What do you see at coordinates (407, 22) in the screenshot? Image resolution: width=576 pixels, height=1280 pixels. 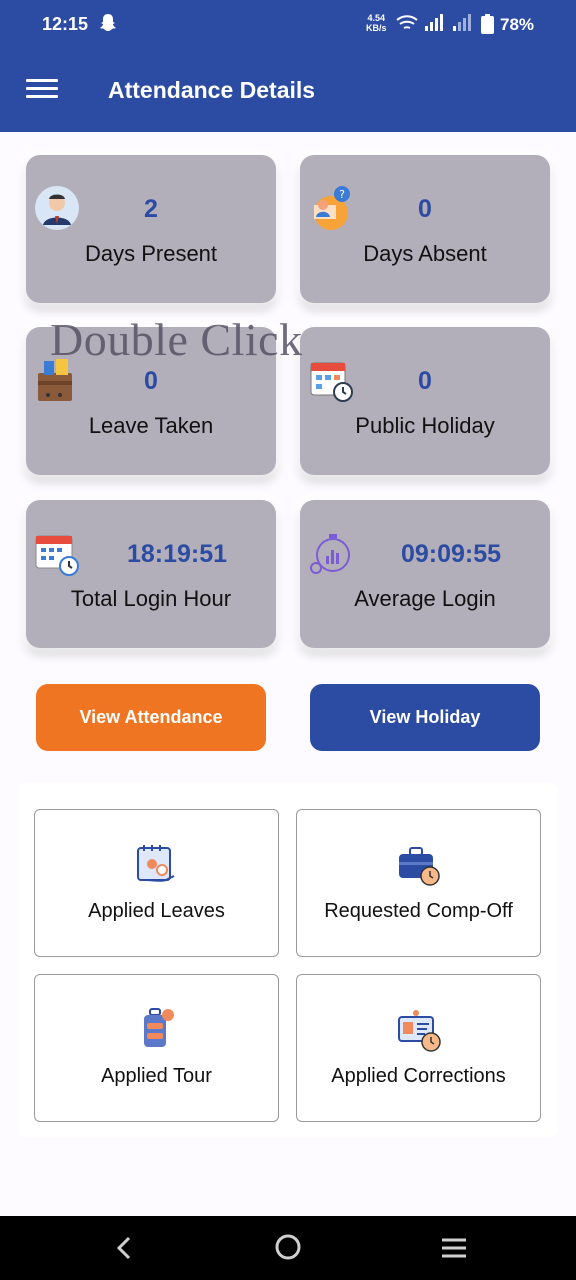 I see `wifi-icon` at bounding box center [407, 22].